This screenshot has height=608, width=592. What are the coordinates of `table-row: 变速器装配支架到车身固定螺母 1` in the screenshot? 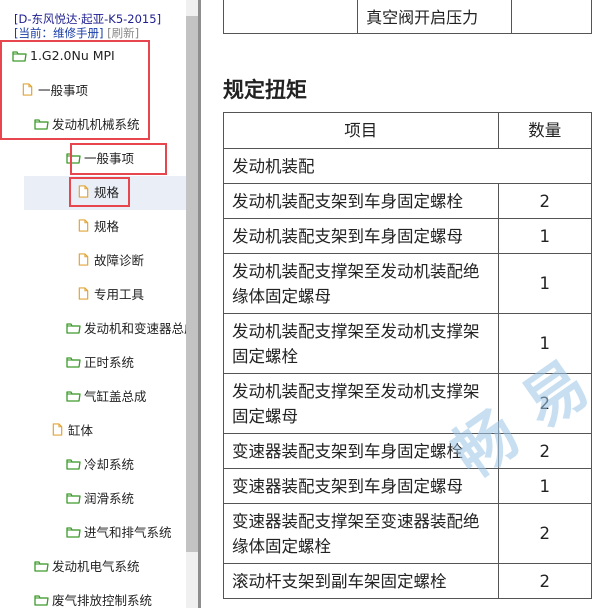 It's located at (407, 486).